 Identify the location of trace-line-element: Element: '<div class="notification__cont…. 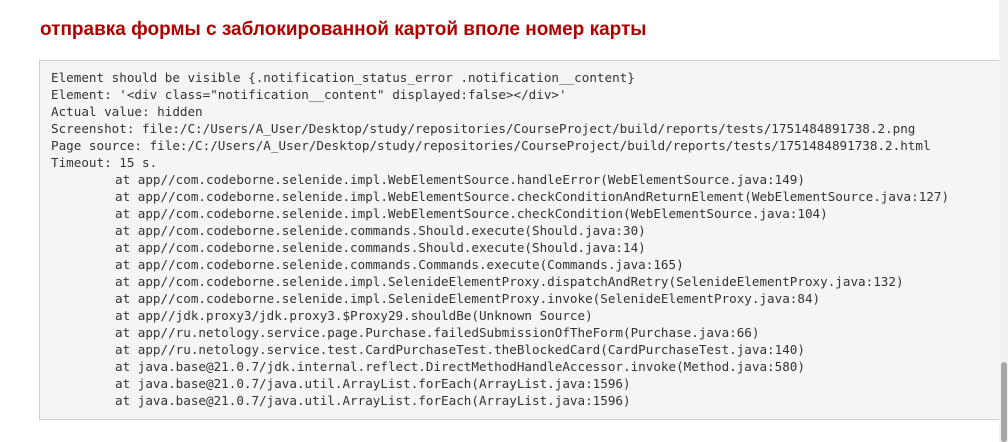
(309, 94).